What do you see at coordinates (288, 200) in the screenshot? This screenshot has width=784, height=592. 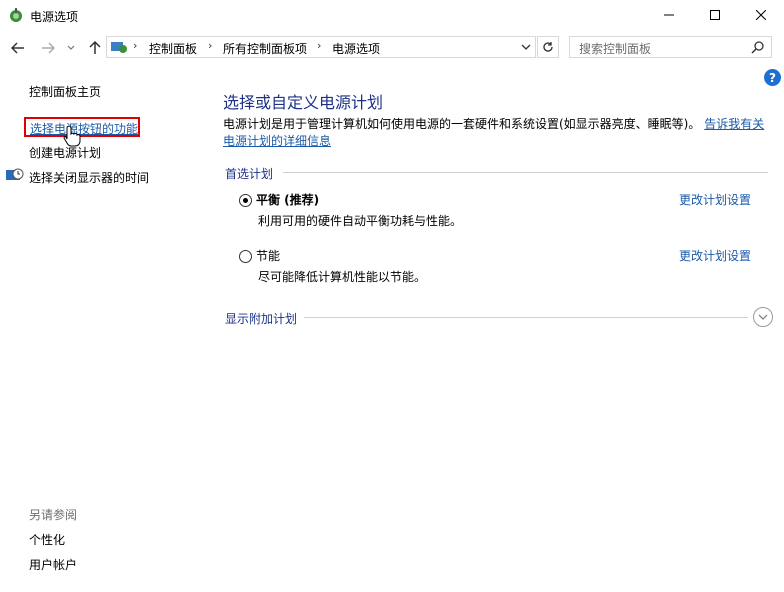 I see `balanced-plan-name: 平衡 (推荐)` at bounding box center [288, 200].